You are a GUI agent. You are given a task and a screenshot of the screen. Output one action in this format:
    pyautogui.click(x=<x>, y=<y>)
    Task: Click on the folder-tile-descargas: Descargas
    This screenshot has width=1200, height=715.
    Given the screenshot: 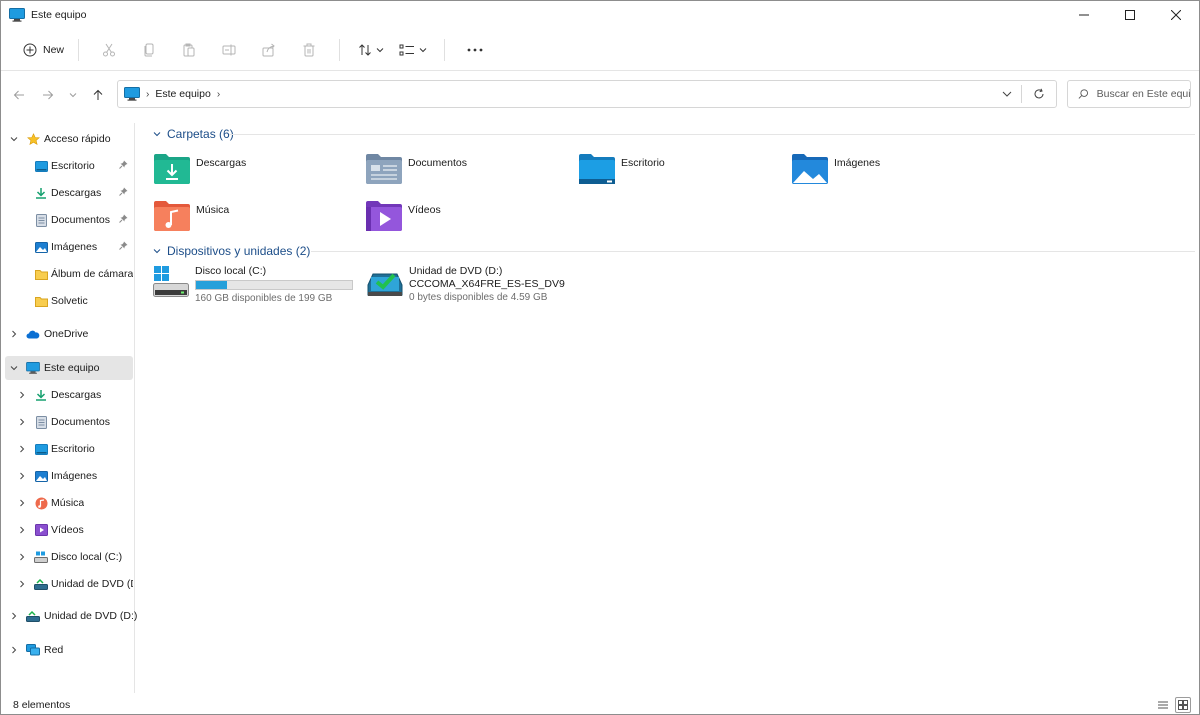 What is the action you would take?
    pyautogui.click(x=253, y=171)
    